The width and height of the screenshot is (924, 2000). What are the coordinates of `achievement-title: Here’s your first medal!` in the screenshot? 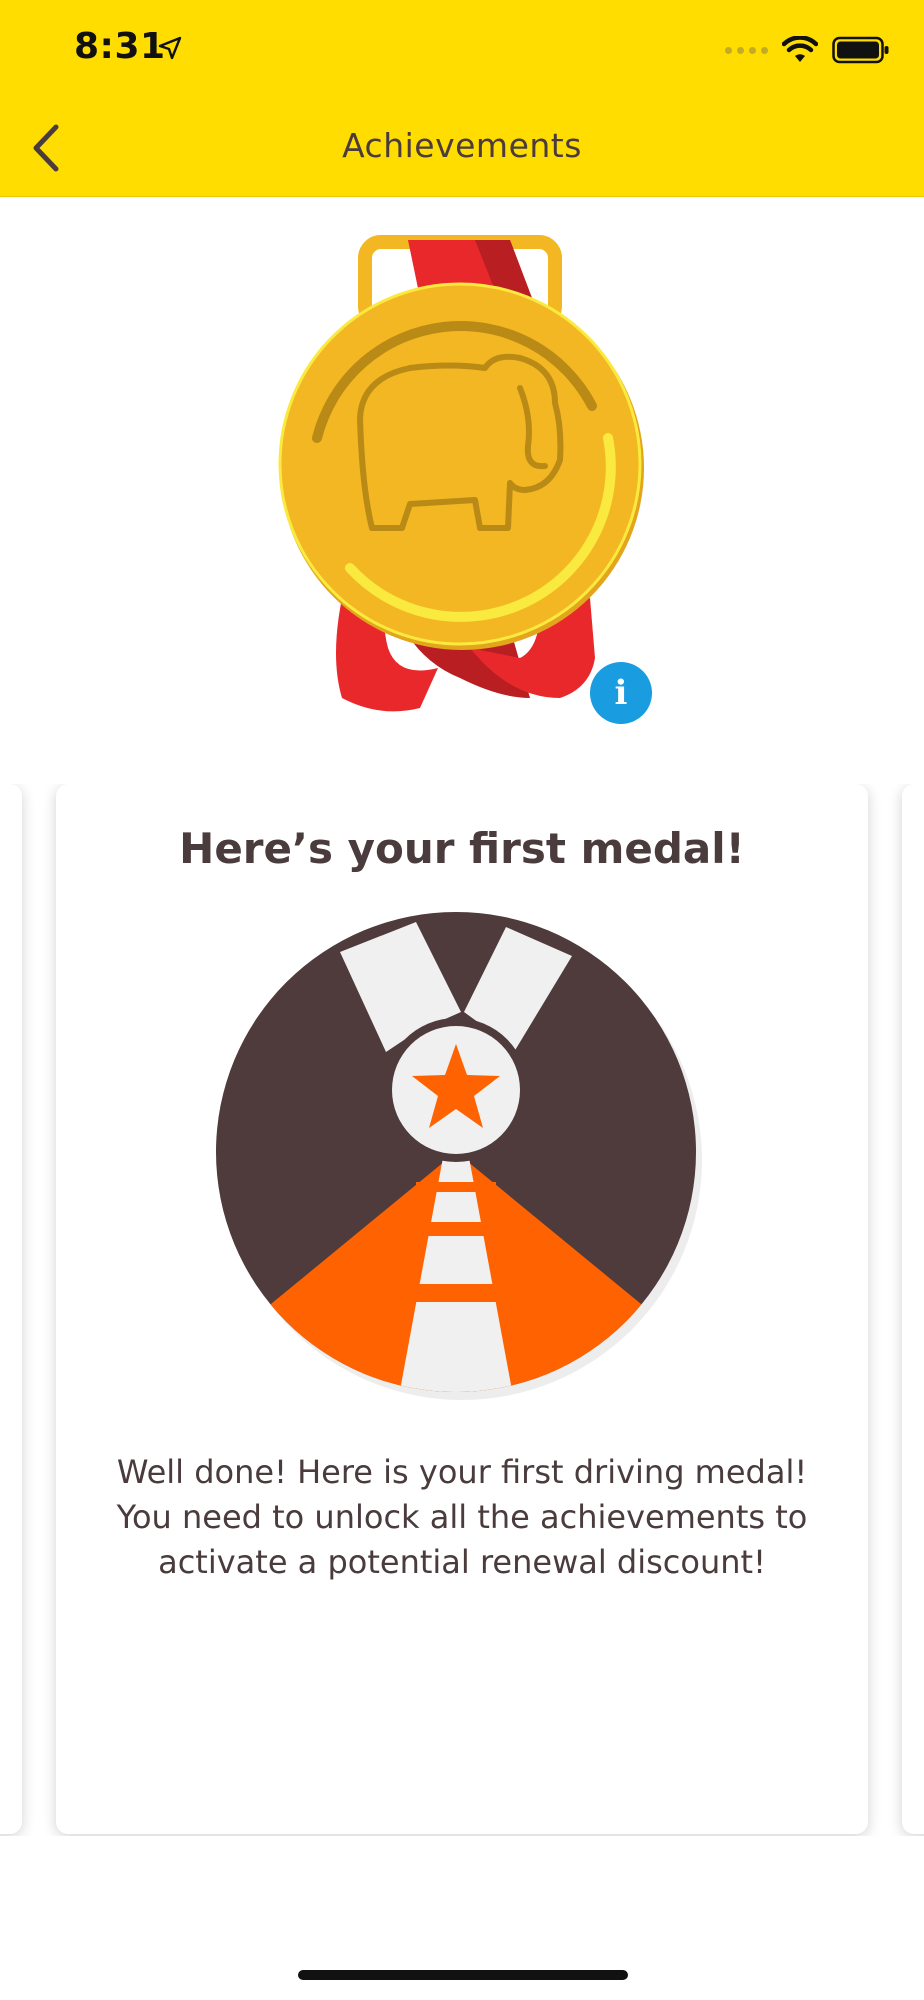 It's located at (462, 848).